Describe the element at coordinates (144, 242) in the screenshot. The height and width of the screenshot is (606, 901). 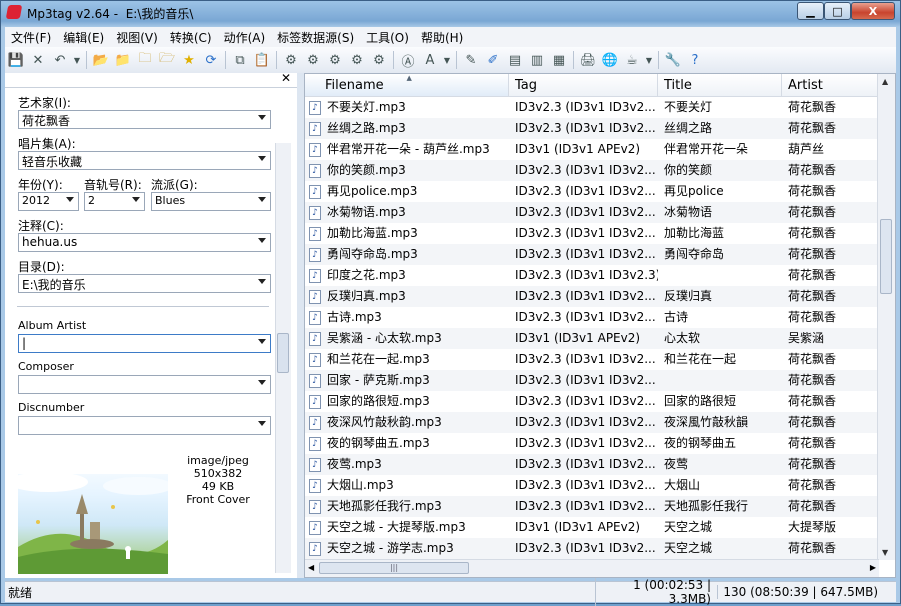
I see `comment-field: hehua.us` at that location.